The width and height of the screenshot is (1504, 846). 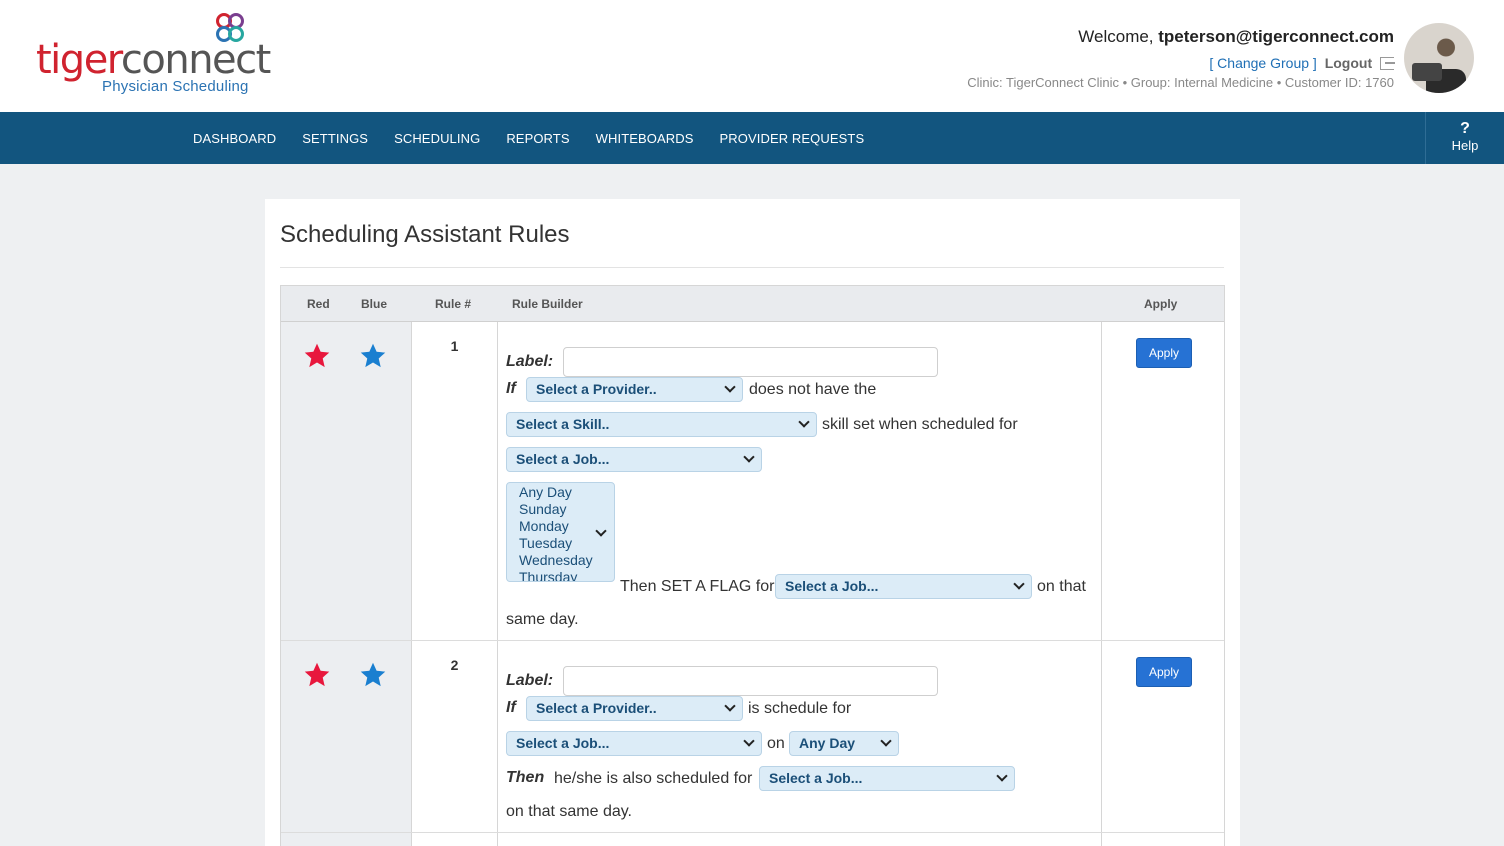 What do you see at coordinates (455, 481) in the screenshot?
I see `rule-number: 1` at bounding box center [455, 481].